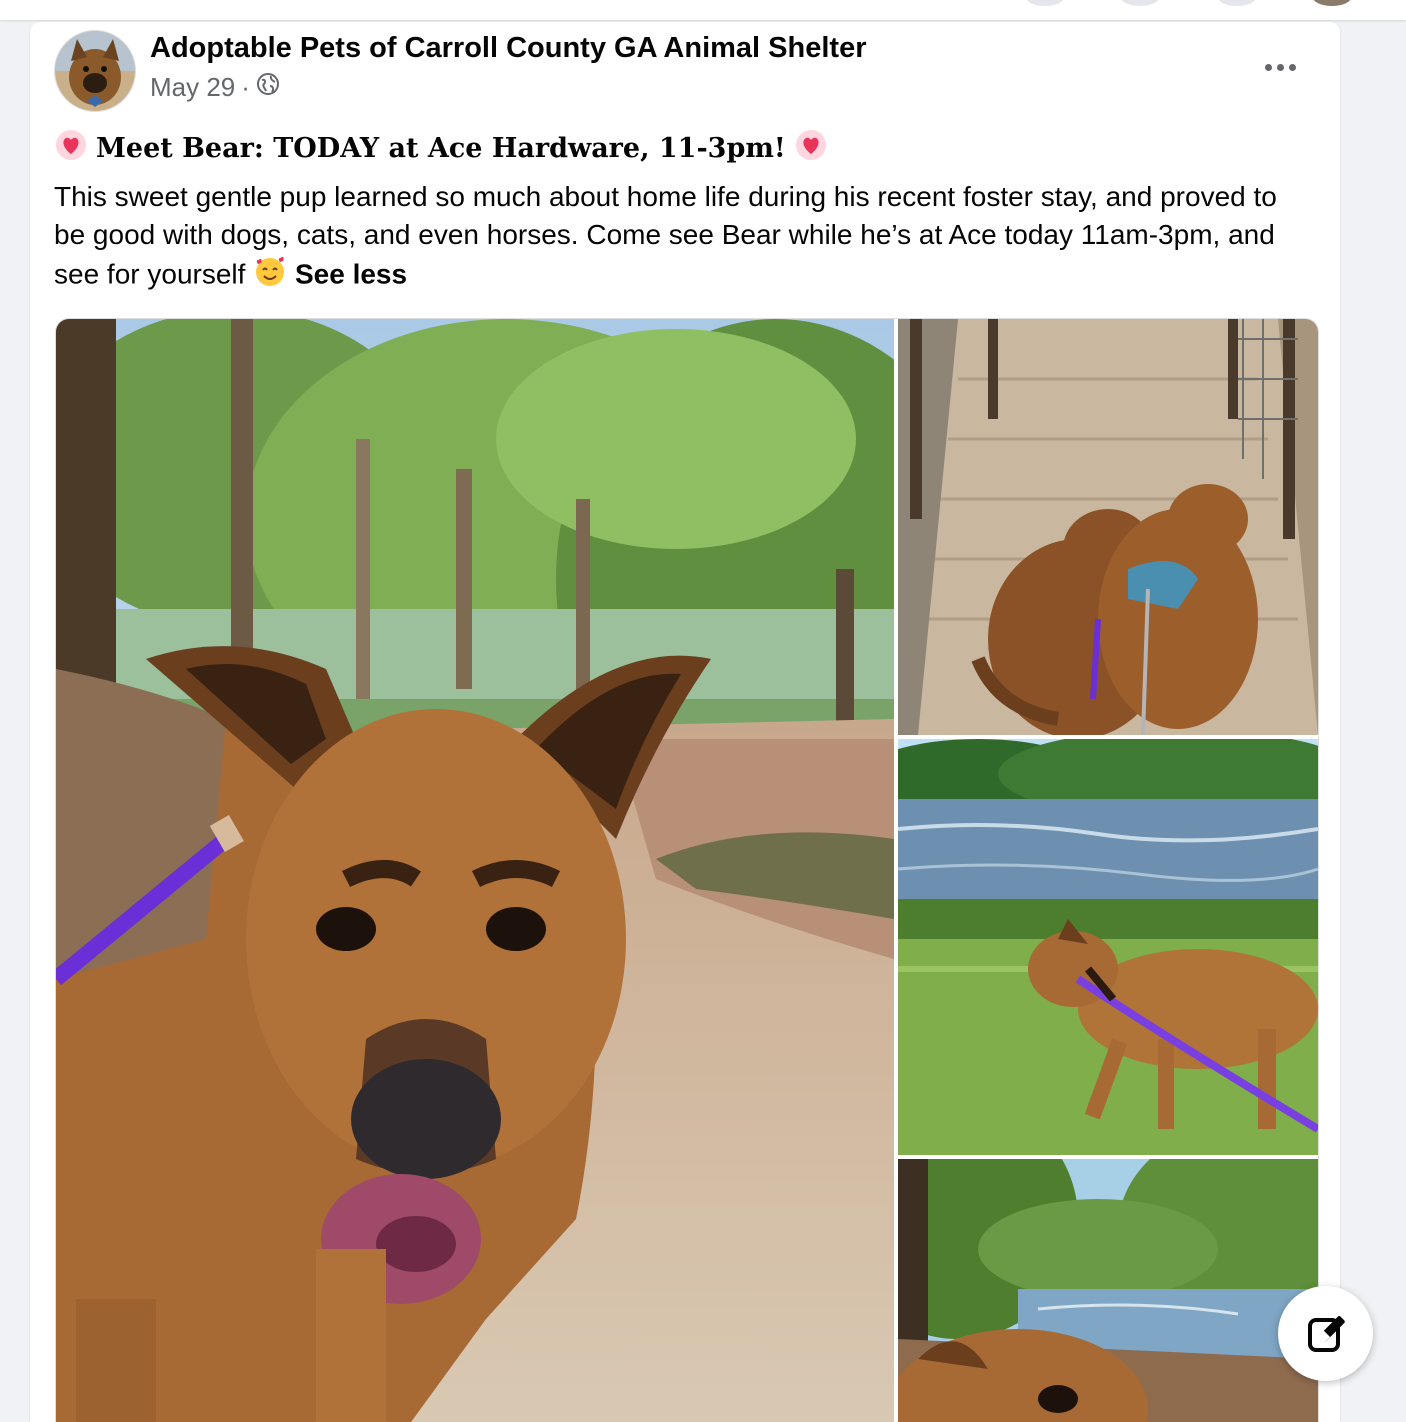 Image resolution: width=1406 pixels, height=1422 pixels. I want to click on page-avatar, so click(95, 71).